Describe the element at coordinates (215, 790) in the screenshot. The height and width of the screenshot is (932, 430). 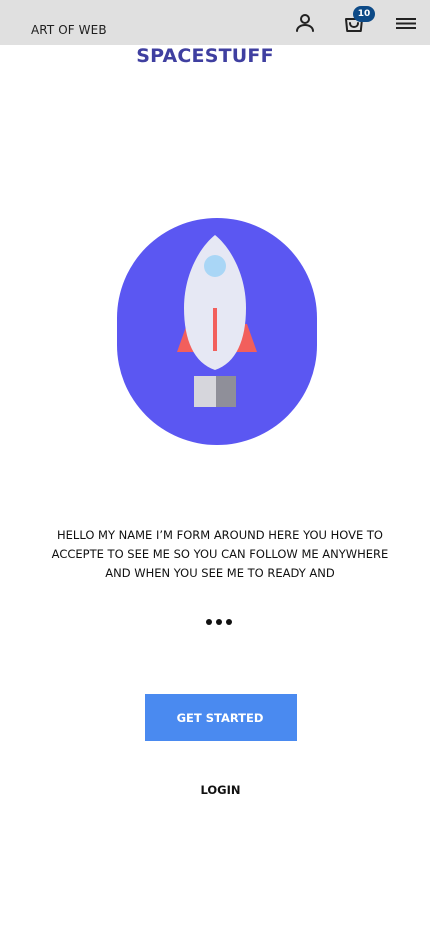
I see `login-link: LOGIN` at that location.